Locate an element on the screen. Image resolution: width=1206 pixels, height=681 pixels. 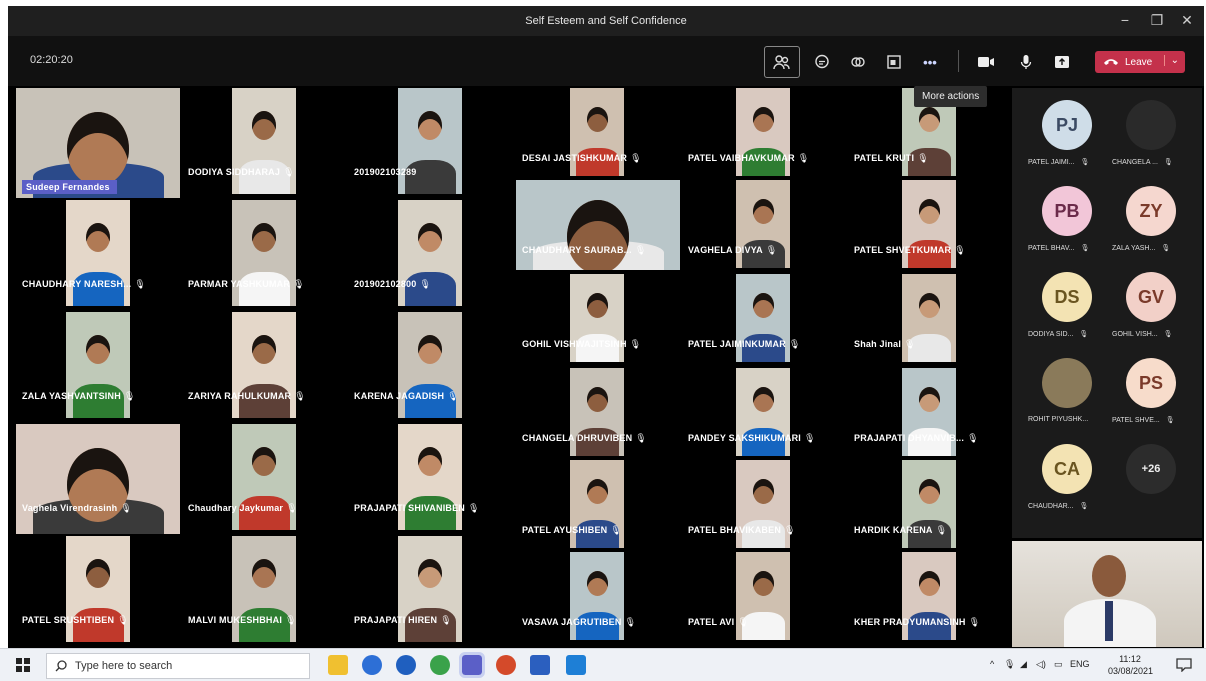
language-indicator: ENG is located at coordinates (1080, 664).